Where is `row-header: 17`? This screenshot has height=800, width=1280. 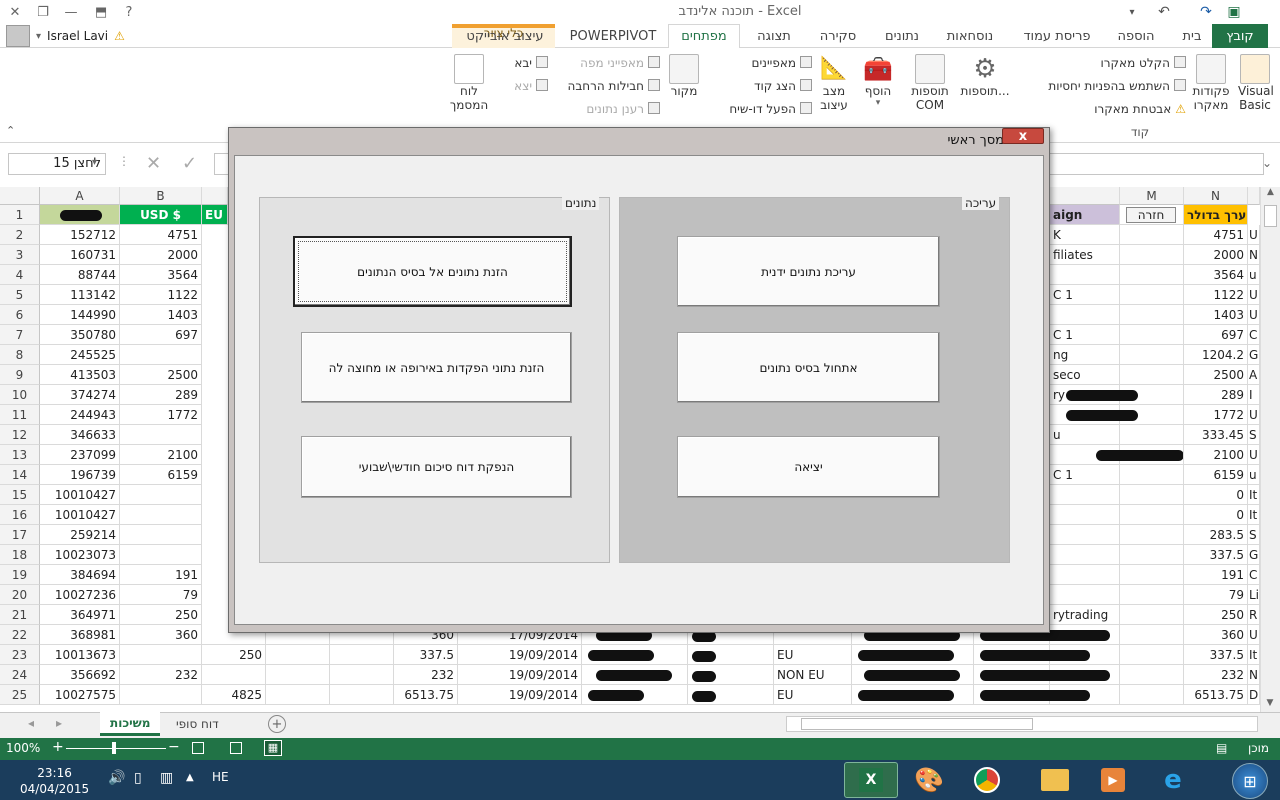
row-header: 17 is located at coordinates (20, 535).